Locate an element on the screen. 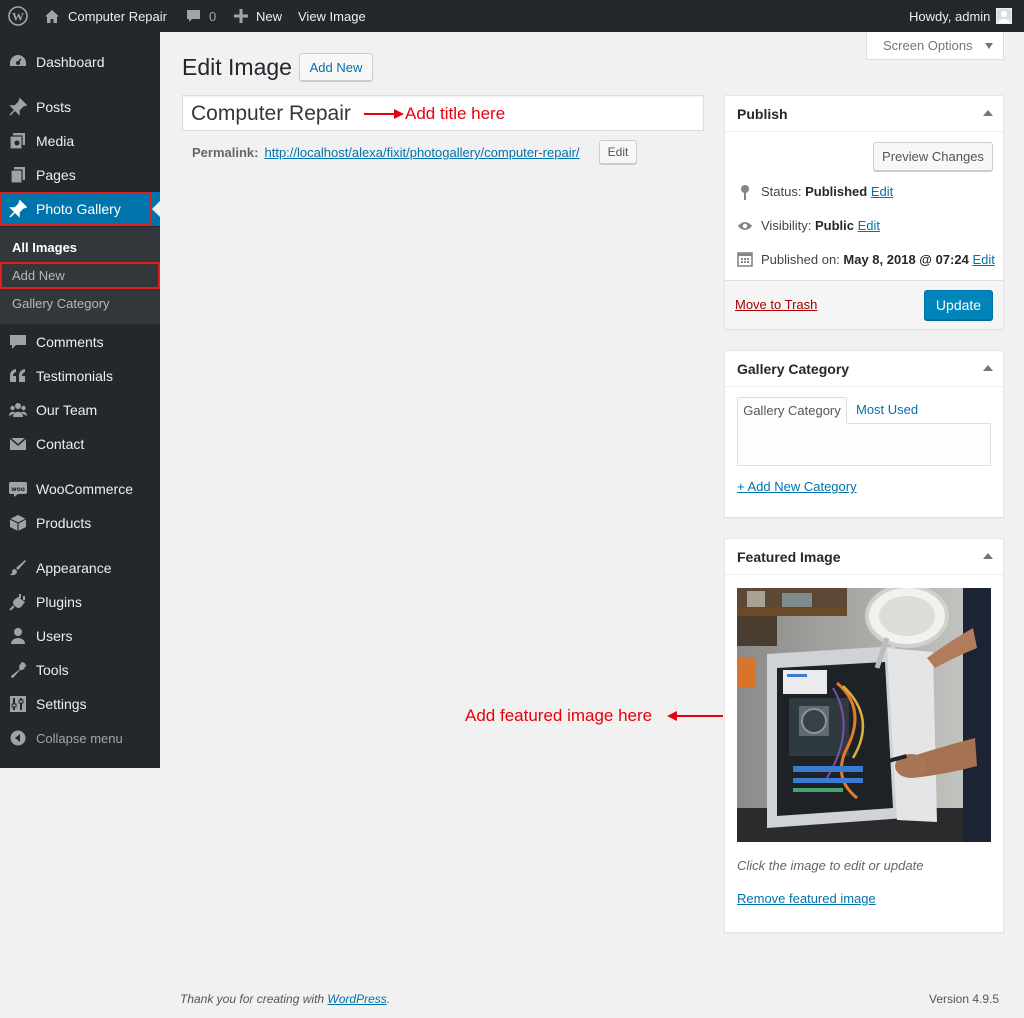 Image resolution: width=1024 pixels, height=1018 pixels. menu-label: Users is located at coordinates (54, 636).